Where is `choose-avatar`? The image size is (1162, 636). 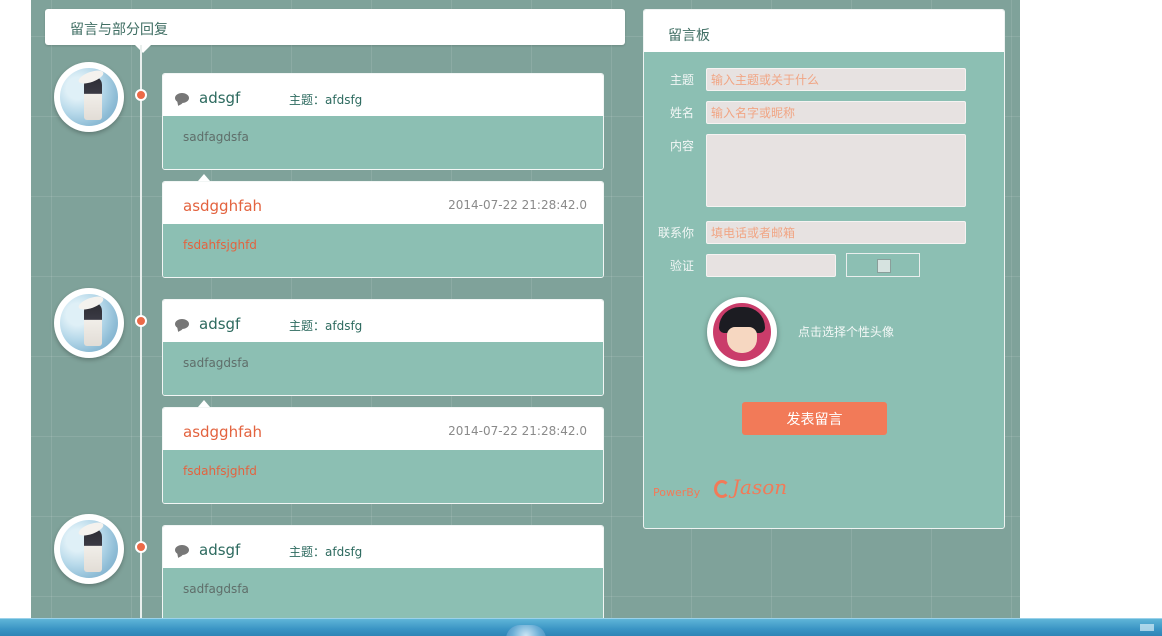
choose-avatar is located at coordinates (742, 332).